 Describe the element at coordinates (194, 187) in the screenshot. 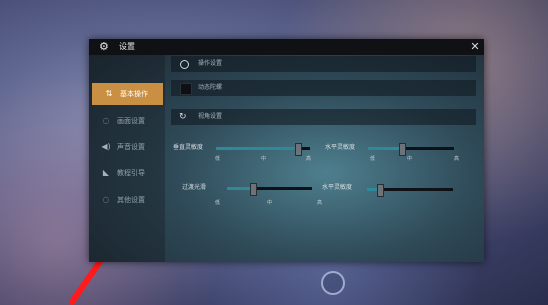

I see `slider-label: 过渡光滑` at that location.